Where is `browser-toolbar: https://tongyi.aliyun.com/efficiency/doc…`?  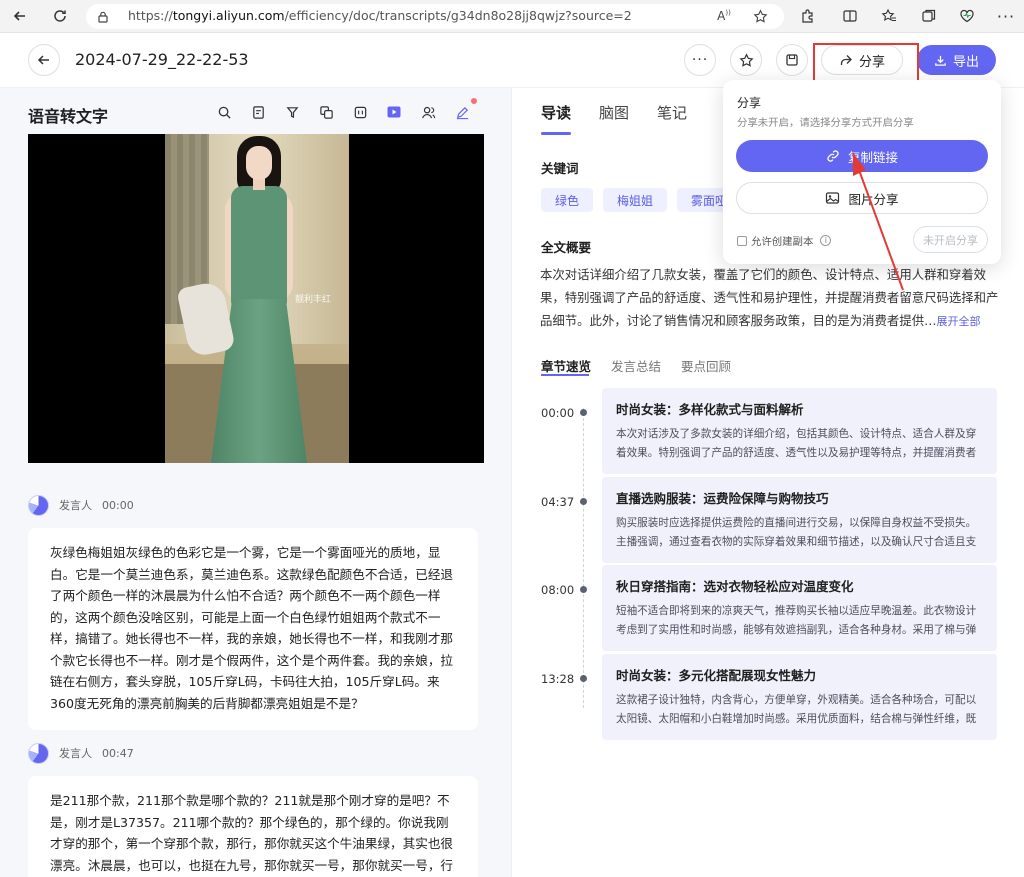 browser-toolbar: https://tongyi.aliyun.com/efficiency/doc… is located at coordinates (512, 16).